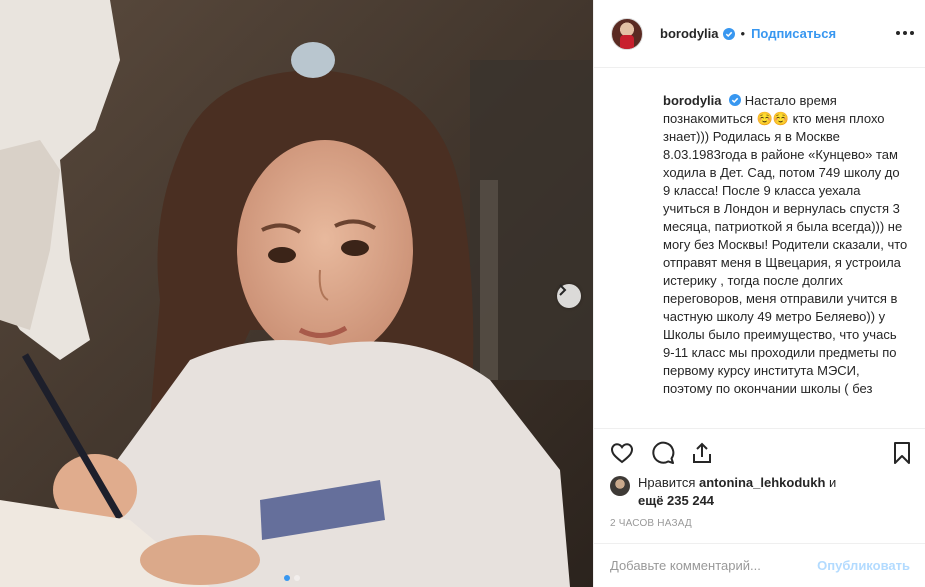  Describe the element at coordinates (676, 500) in the screenshot. I see `likes-count-link: ещё 235 244` at that location.